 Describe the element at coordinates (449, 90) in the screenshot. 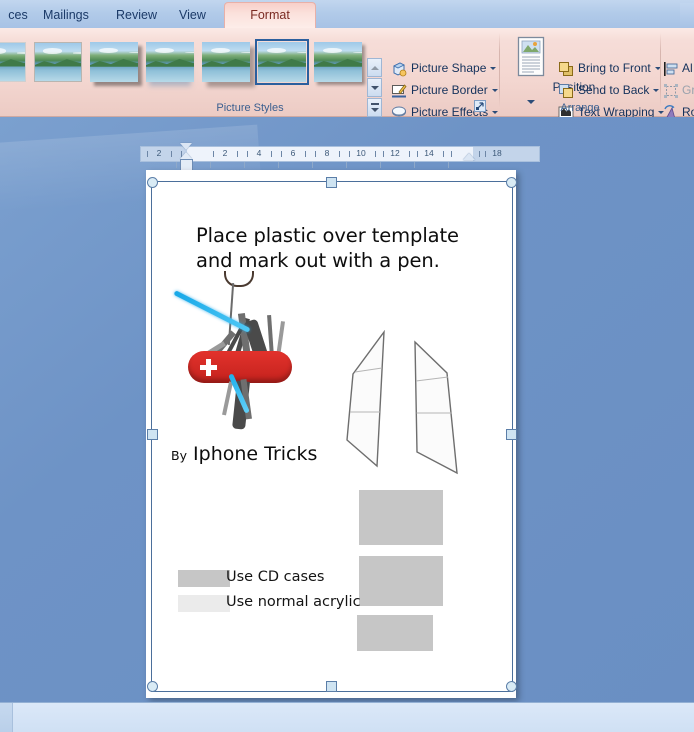

I see `picture-border-label: Picture Border` at that location.